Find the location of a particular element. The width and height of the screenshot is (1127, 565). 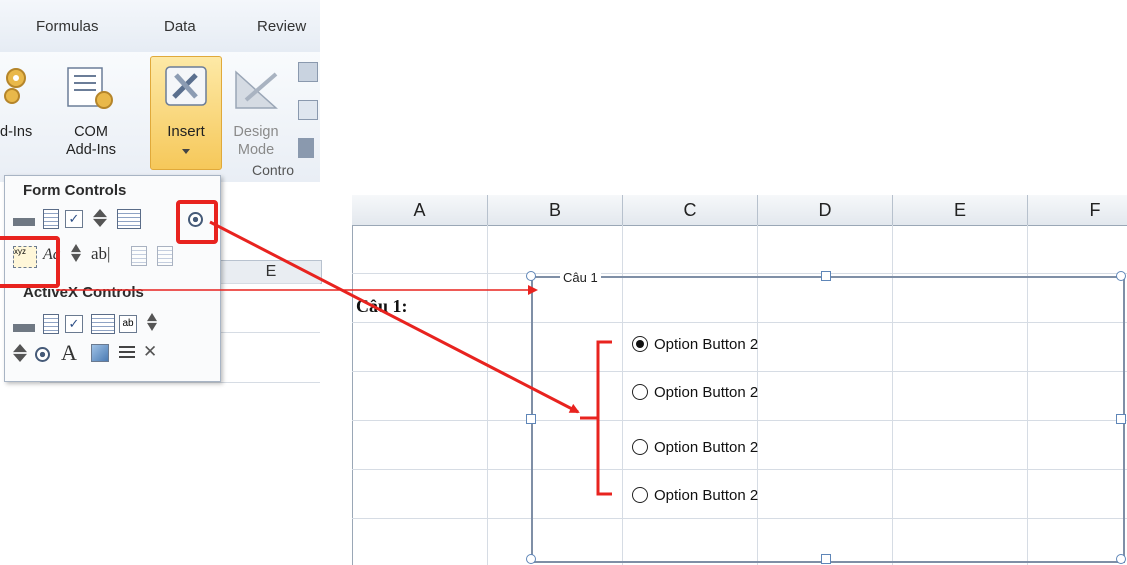

checkbox-control-icon: ✓ is located at coordinates (74, 219).